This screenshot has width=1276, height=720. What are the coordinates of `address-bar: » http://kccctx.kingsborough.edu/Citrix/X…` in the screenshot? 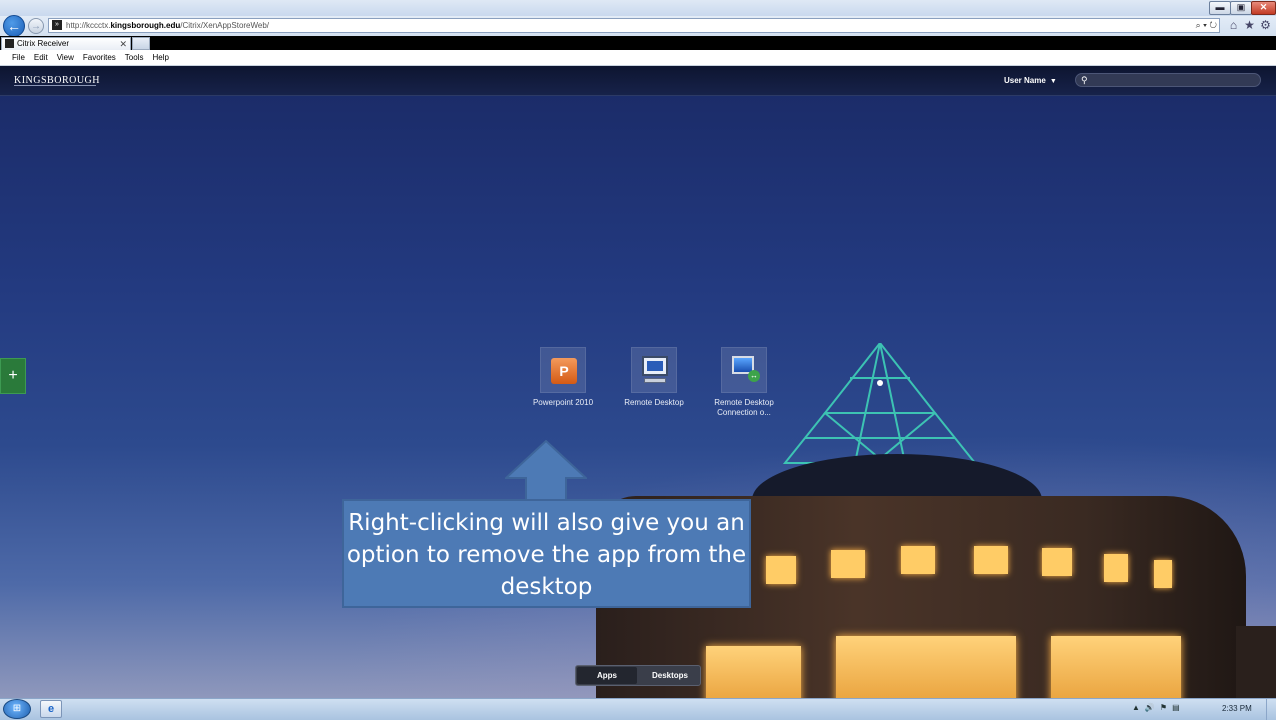 It's located at (634, 25).